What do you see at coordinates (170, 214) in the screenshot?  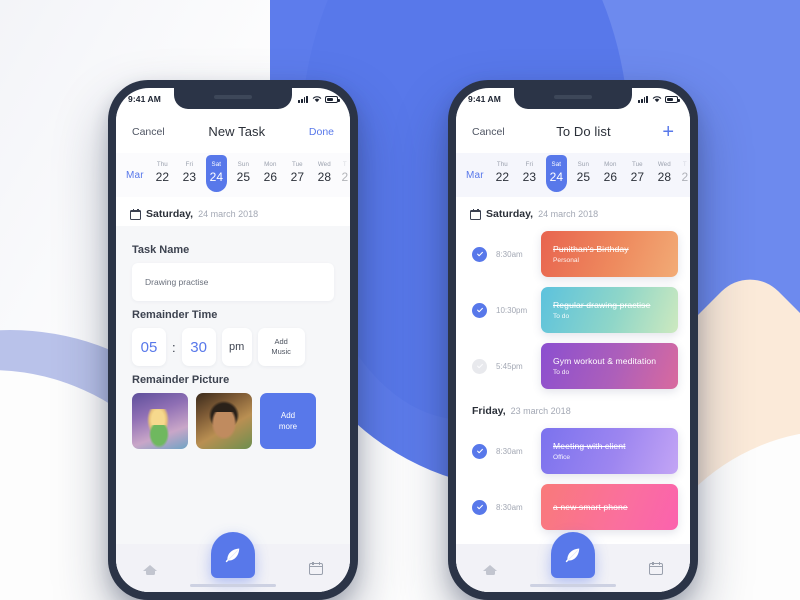 I see `day-header-weekday: Saturday,` at bounding box center [170, 214].